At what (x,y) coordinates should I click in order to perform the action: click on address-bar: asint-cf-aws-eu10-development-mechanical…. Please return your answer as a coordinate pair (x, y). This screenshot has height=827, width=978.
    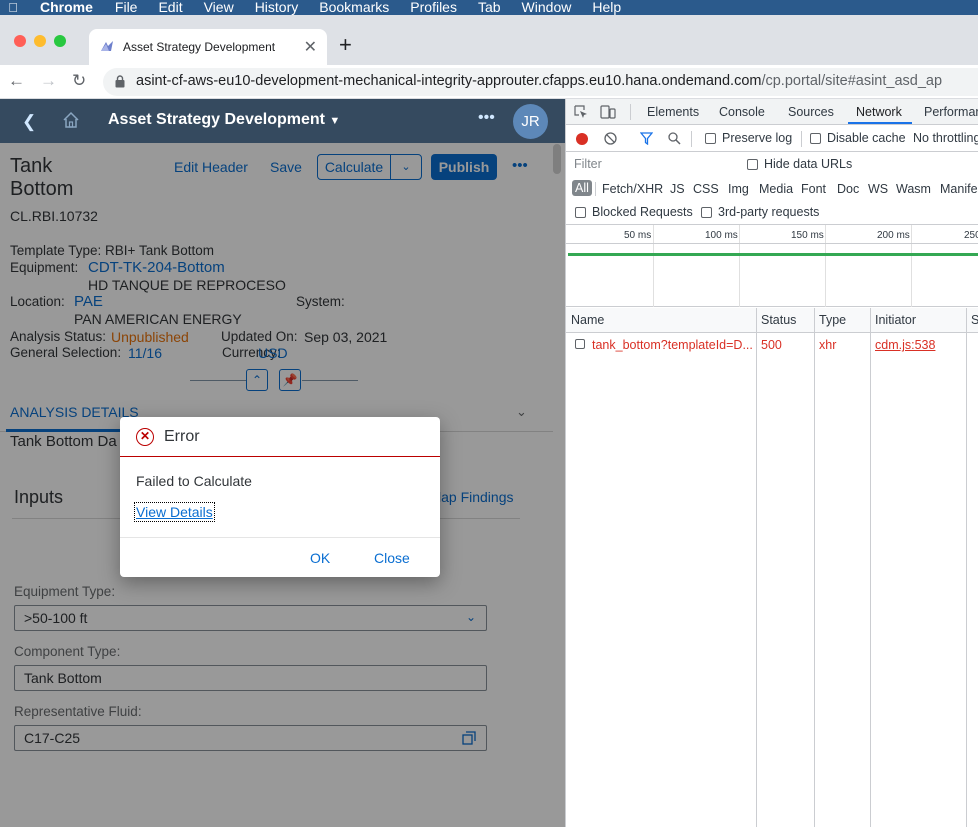
    Looking at the image, I should click on (540, 82).